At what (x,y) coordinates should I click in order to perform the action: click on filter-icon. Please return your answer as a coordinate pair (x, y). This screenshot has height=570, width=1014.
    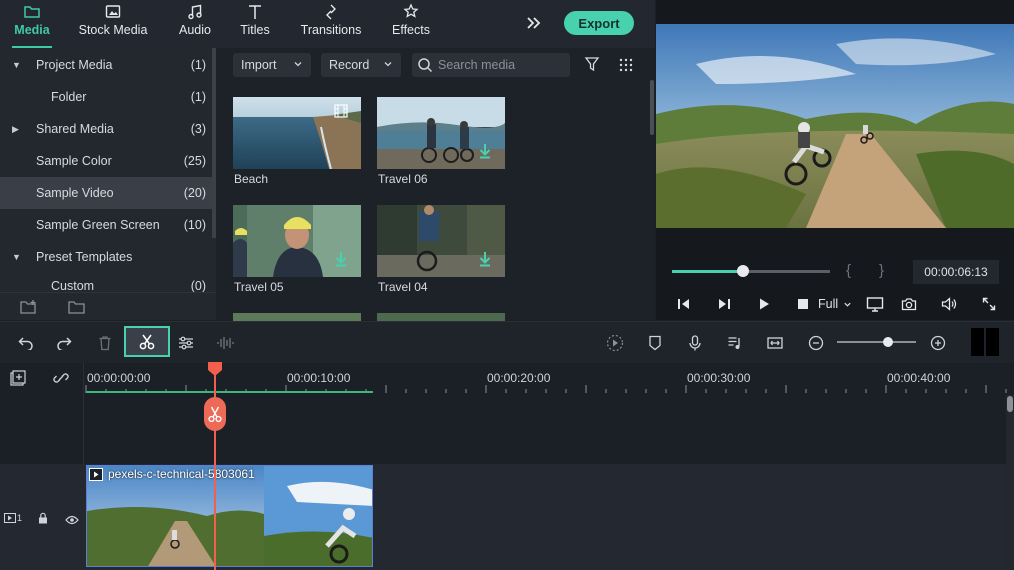
    Looking at the image, I should click on (592, 64).